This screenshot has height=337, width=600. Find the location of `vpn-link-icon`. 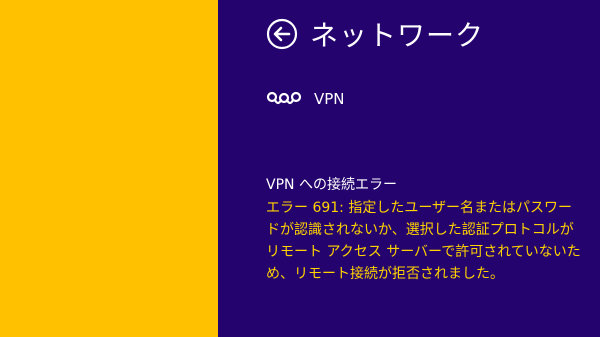

vpn-link-icon is located at coordinates (284, 98).